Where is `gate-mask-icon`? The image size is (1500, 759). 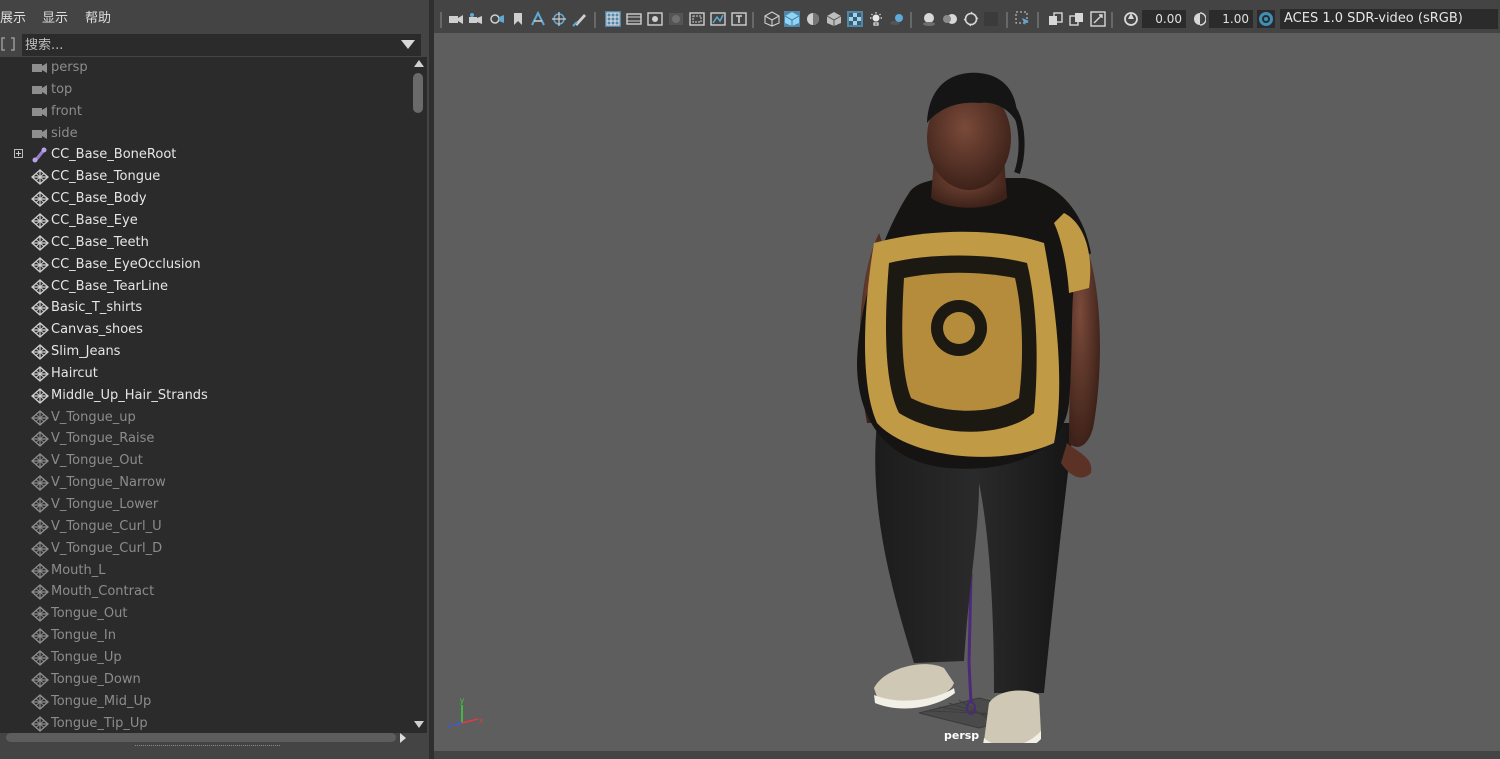 gate-mask-icon is located at coordinates (676, 19).